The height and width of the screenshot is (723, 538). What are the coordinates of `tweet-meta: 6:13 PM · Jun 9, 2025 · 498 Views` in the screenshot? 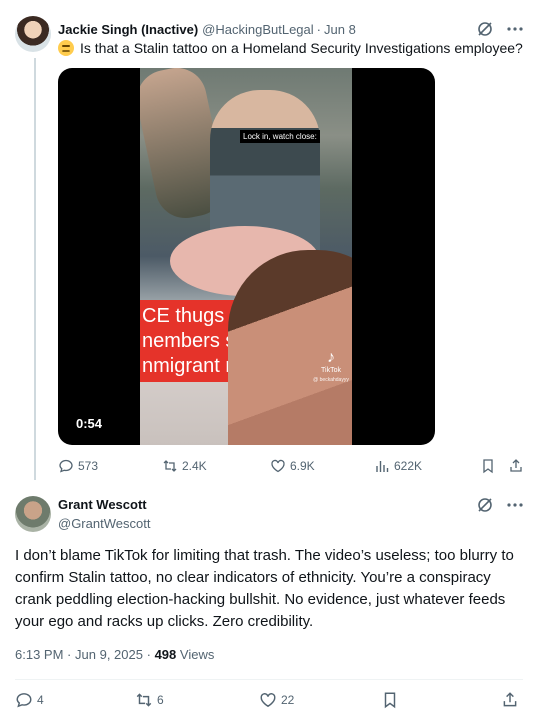 It's located at (114, 654).